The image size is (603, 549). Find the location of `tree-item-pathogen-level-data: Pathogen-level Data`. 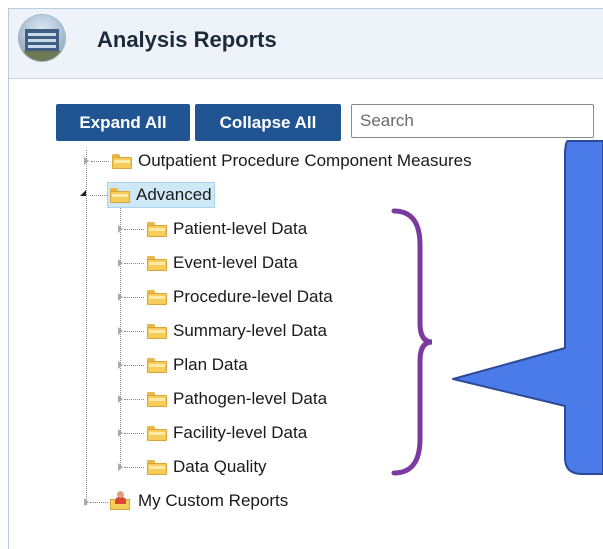

tree-item-pathogen-level-data: Pathogen-level Data is located at coordinates (237, 399).